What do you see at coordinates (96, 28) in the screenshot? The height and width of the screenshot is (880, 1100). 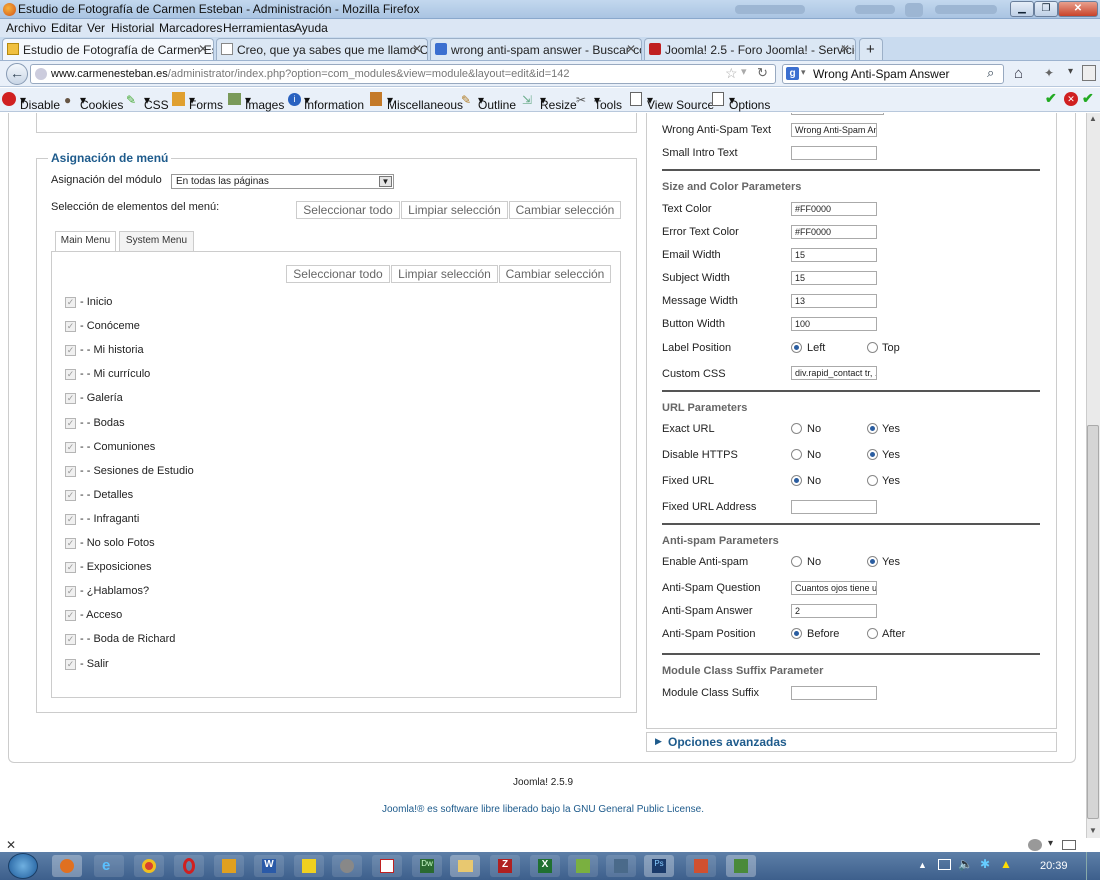 I see `menu-ver: Ver` at bounding box center [96, 28].